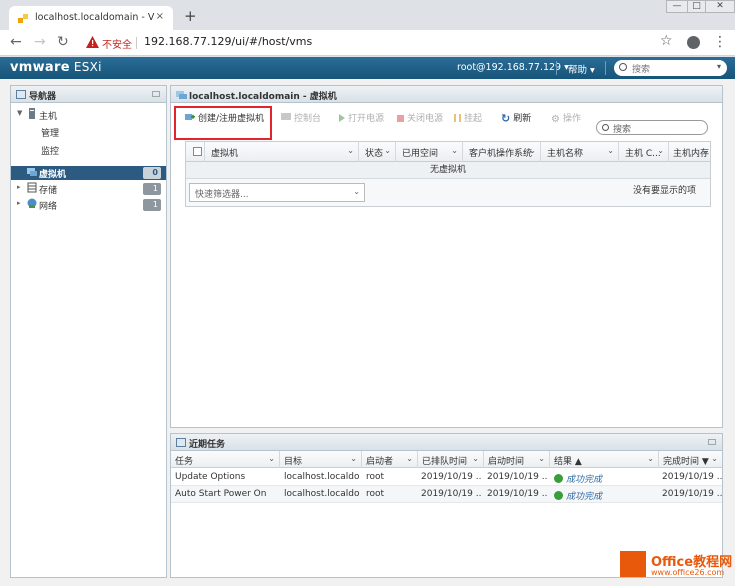 The height and width of the screenshot is (586, 735). I want to click on refresh-button: ↻ 刷新, so click(516, 118).